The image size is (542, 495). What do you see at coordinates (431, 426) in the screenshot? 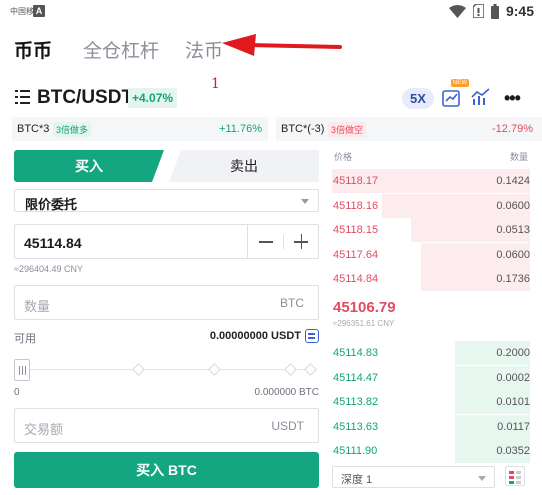
I see `bid-row: 45113.63 0.0117` at bounding box center [431, 426].